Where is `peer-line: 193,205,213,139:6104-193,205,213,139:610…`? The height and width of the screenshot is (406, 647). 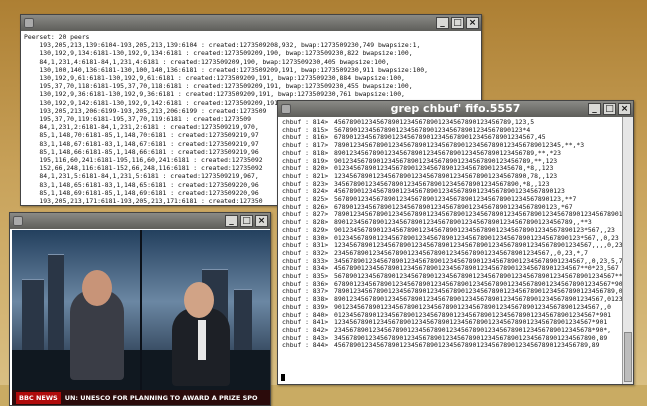 peer-line: 193,205,213,139:6104-193,205,213,139:610… is located at coordinates (222, 45).